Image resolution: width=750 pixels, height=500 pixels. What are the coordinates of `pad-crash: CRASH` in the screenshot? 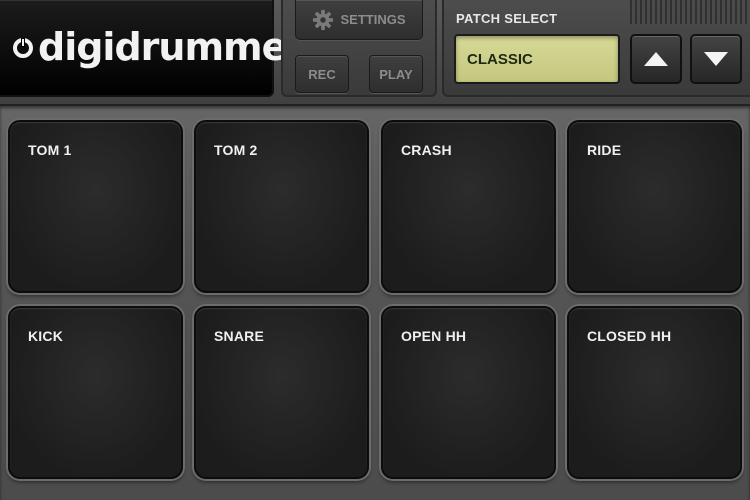 It's located at (468, 206).